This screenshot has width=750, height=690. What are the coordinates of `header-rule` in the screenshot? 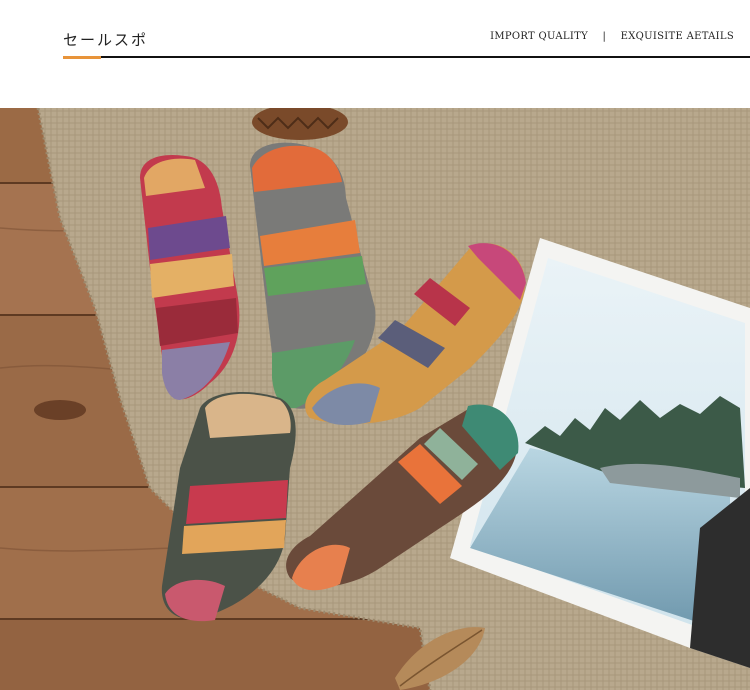 It's located at (406, 57).